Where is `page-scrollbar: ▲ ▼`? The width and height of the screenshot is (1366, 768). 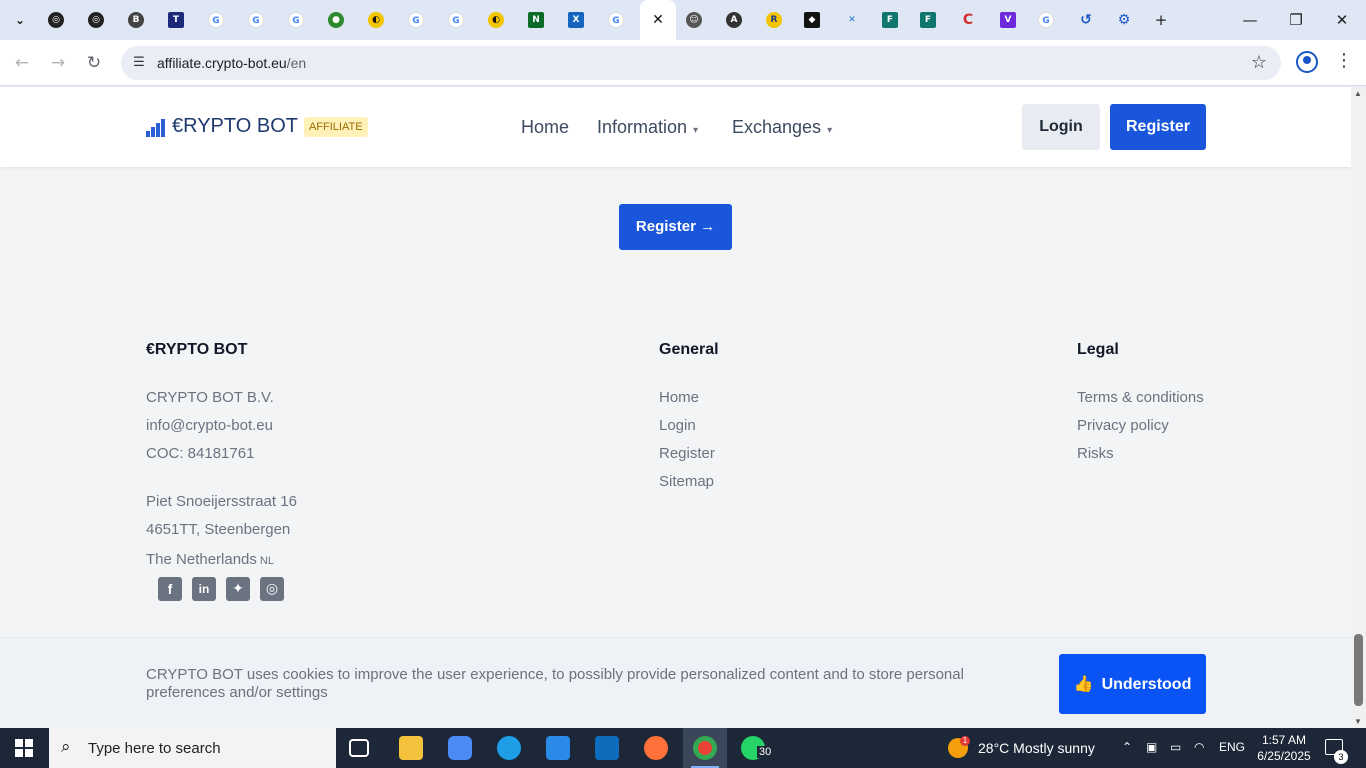
page-scrollbar: ▲ ▼ is located at coordinates (1358, 407).